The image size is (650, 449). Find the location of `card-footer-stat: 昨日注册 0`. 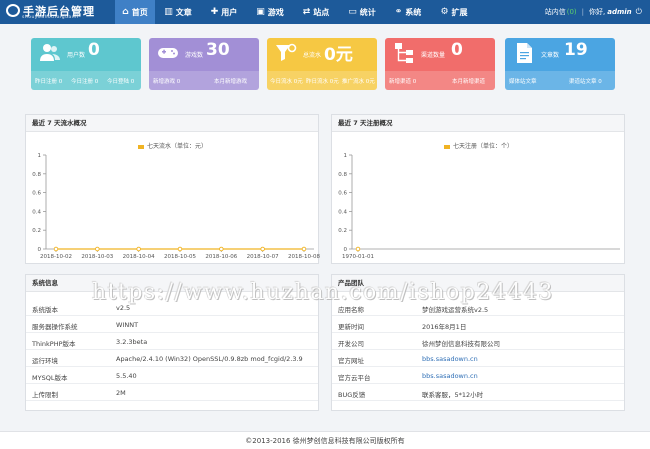

card-footer-stat: 昨日注册 0 is located at coordinates (49, 82).